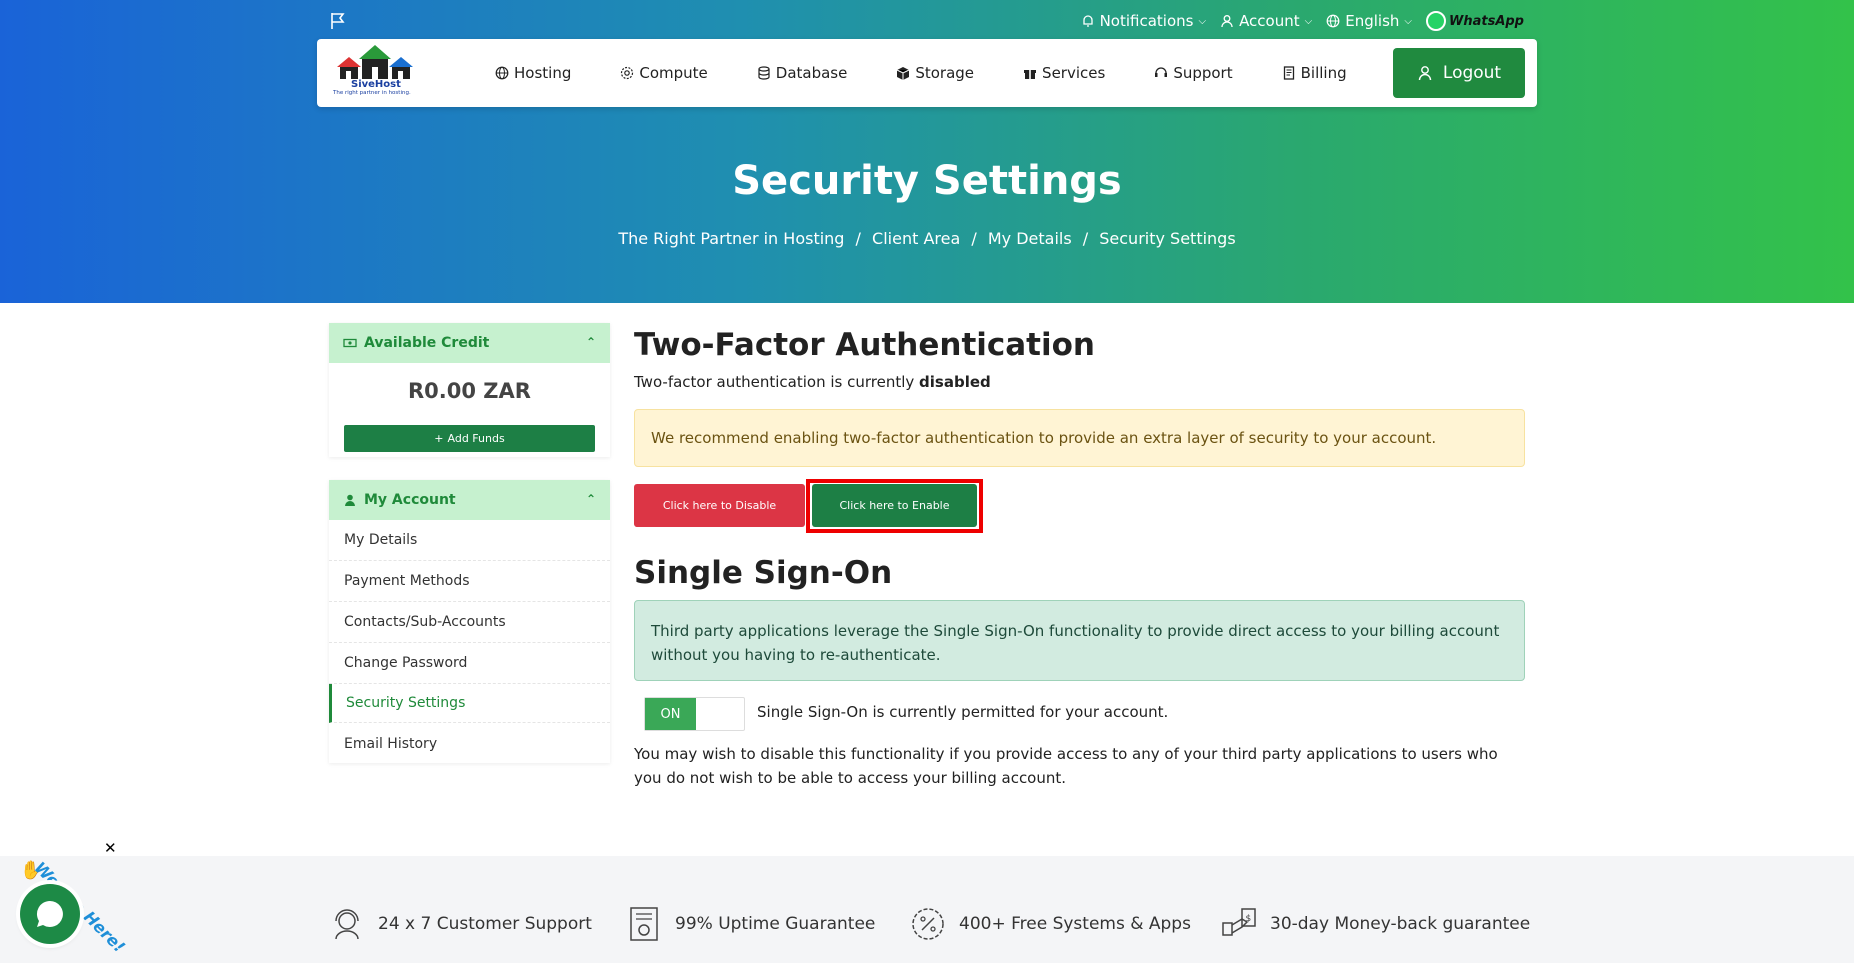 The image size is (1854, 963). I want to click on account-menu: Account ⌵, so click(1266, 21).